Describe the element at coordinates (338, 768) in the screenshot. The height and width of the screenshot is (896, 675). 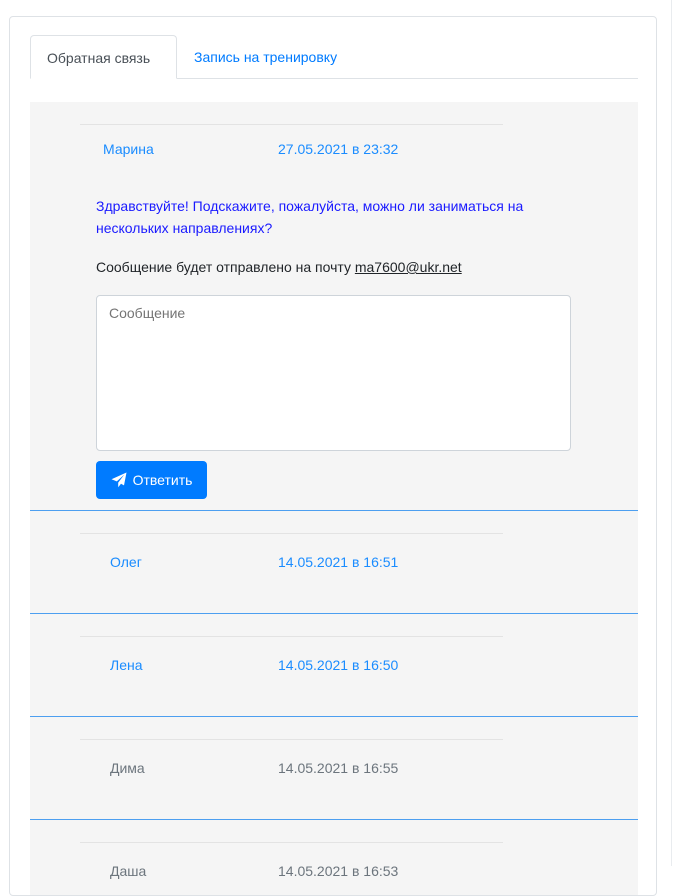
I see `message-datetime: 14.05.2021 в 16:55` at that location.